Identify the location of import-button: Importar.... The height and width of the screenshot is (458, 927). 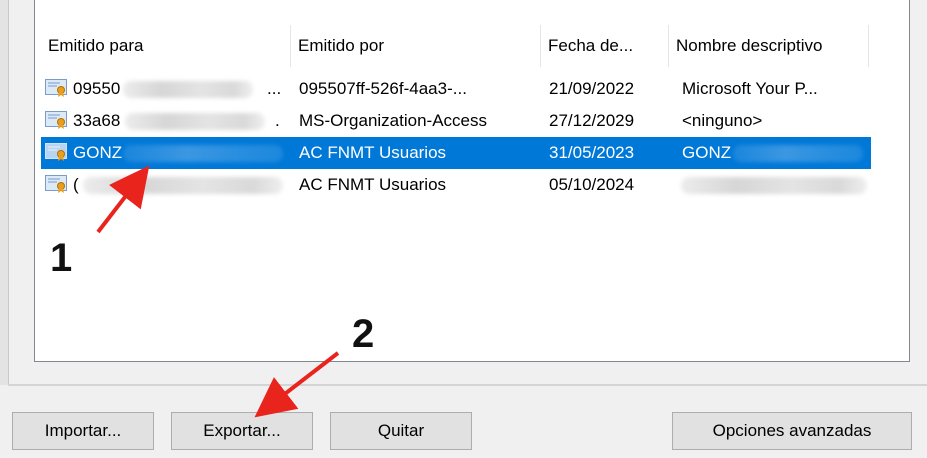
(83, 431).